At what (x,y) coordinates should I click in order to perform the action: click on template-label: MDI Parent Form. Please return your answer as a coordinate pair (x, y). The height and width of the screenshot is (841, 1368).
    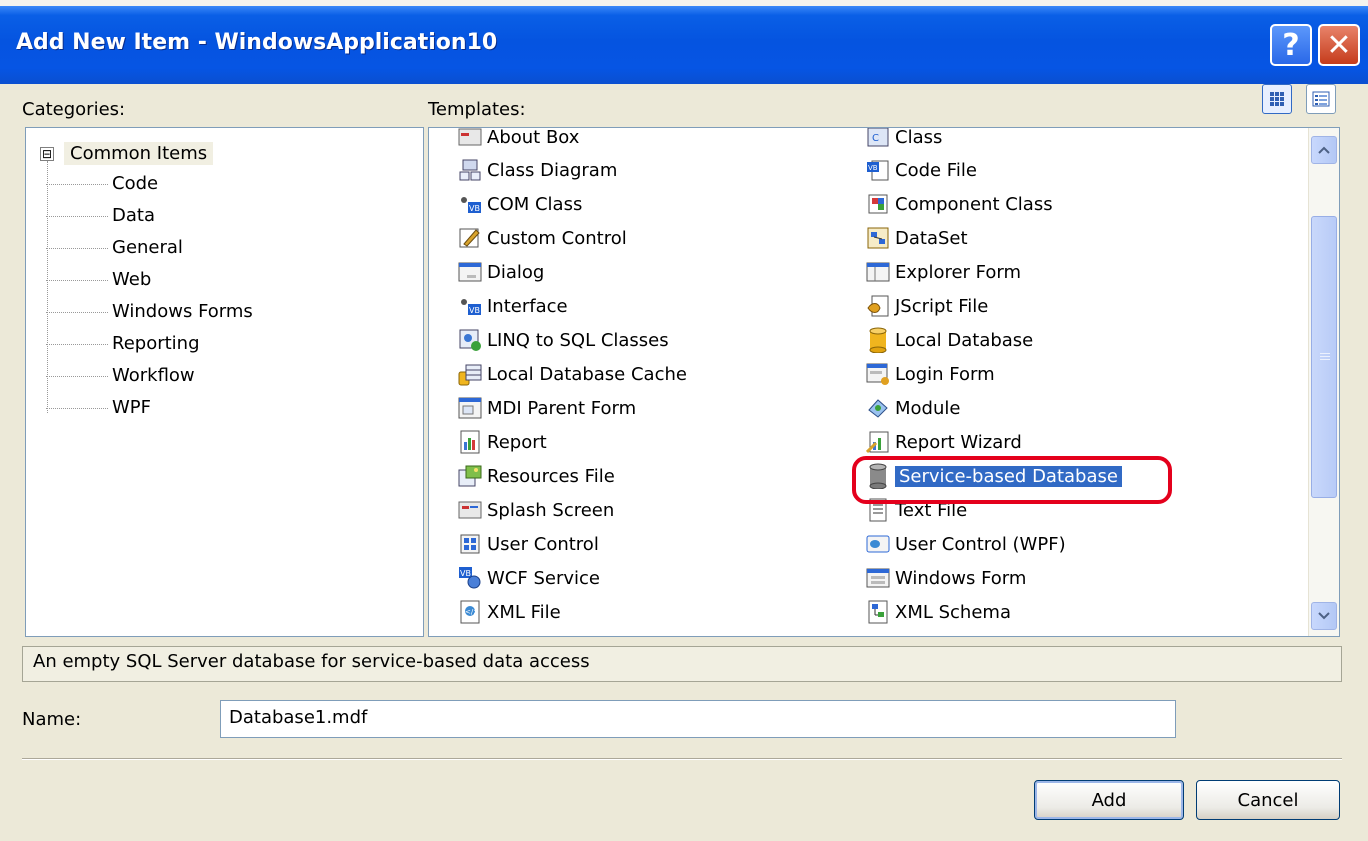
    Looking at the image, I should click on (562, 408).